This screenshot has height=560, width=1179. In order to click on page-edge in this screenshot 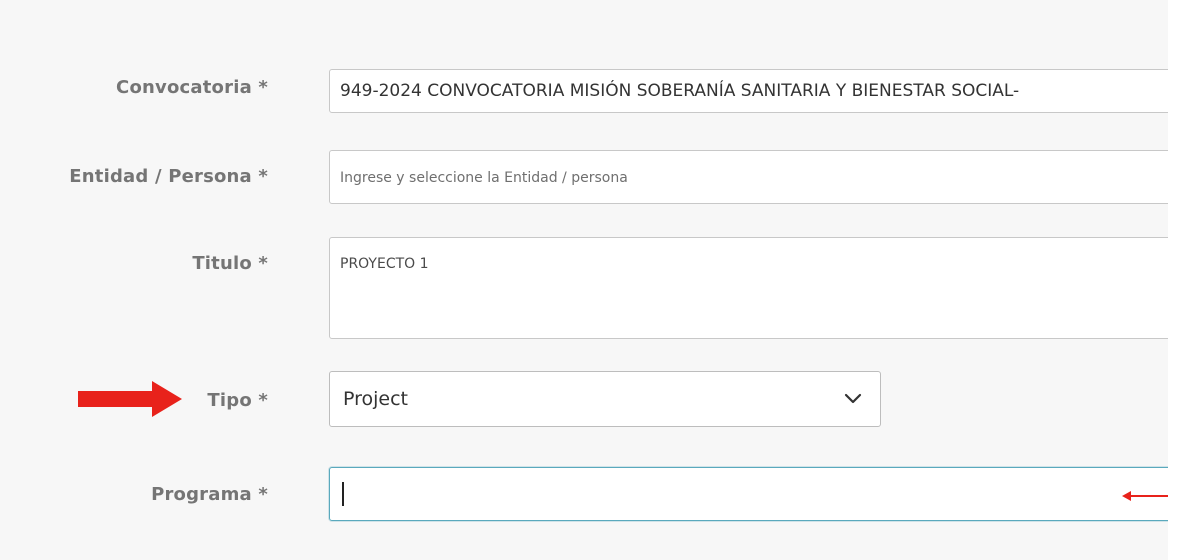, I will do `click(1173, 280)`.